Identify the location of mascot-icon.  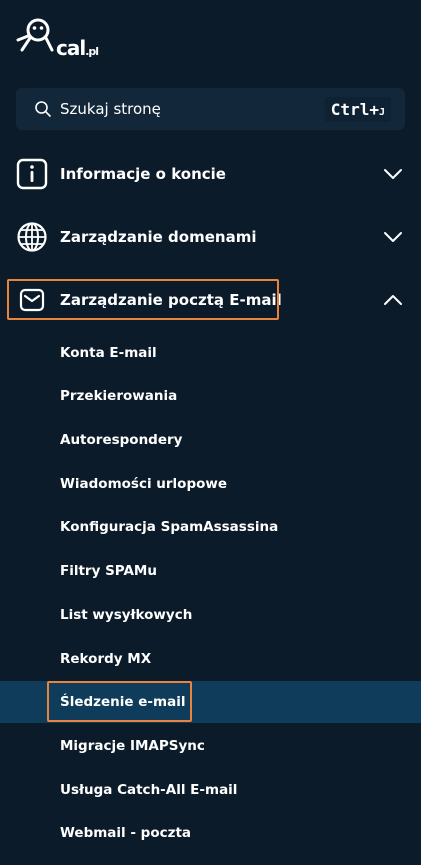
(35, 35).